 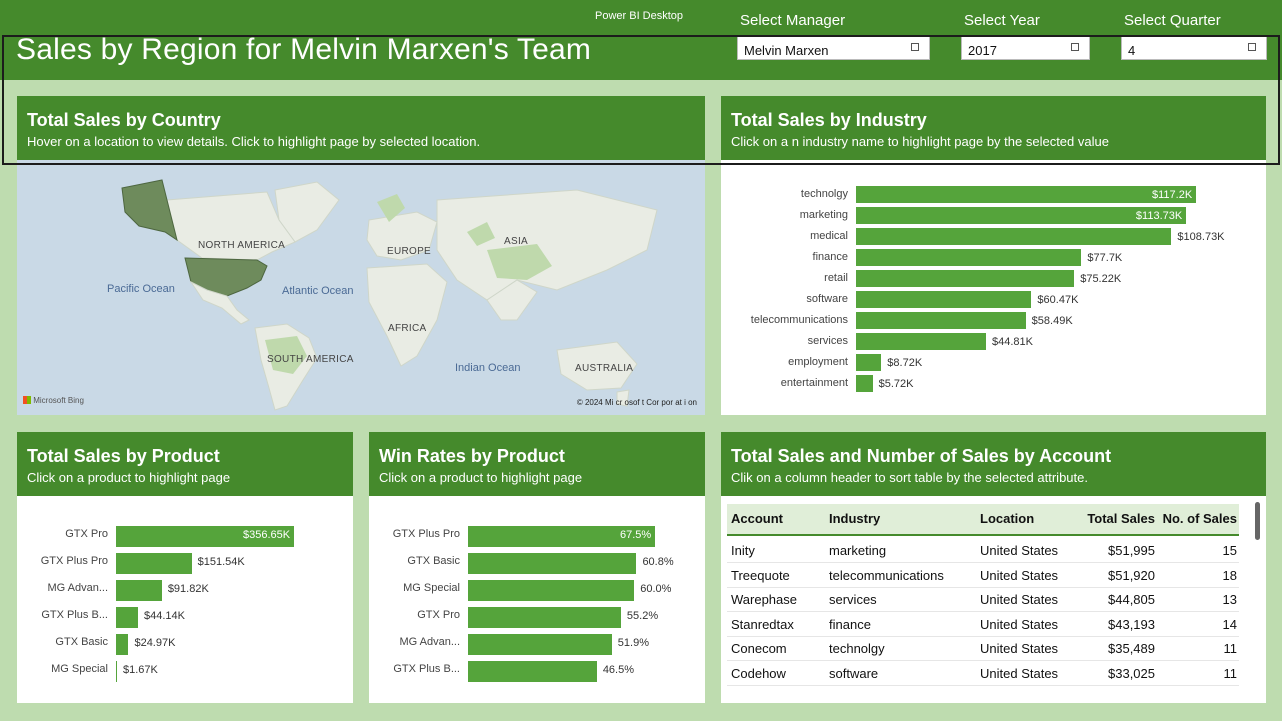 What do you see at coordinates (1229, 575) in the screenshot?
I see `table-cell: 18` at bounding box center [1229, 575].